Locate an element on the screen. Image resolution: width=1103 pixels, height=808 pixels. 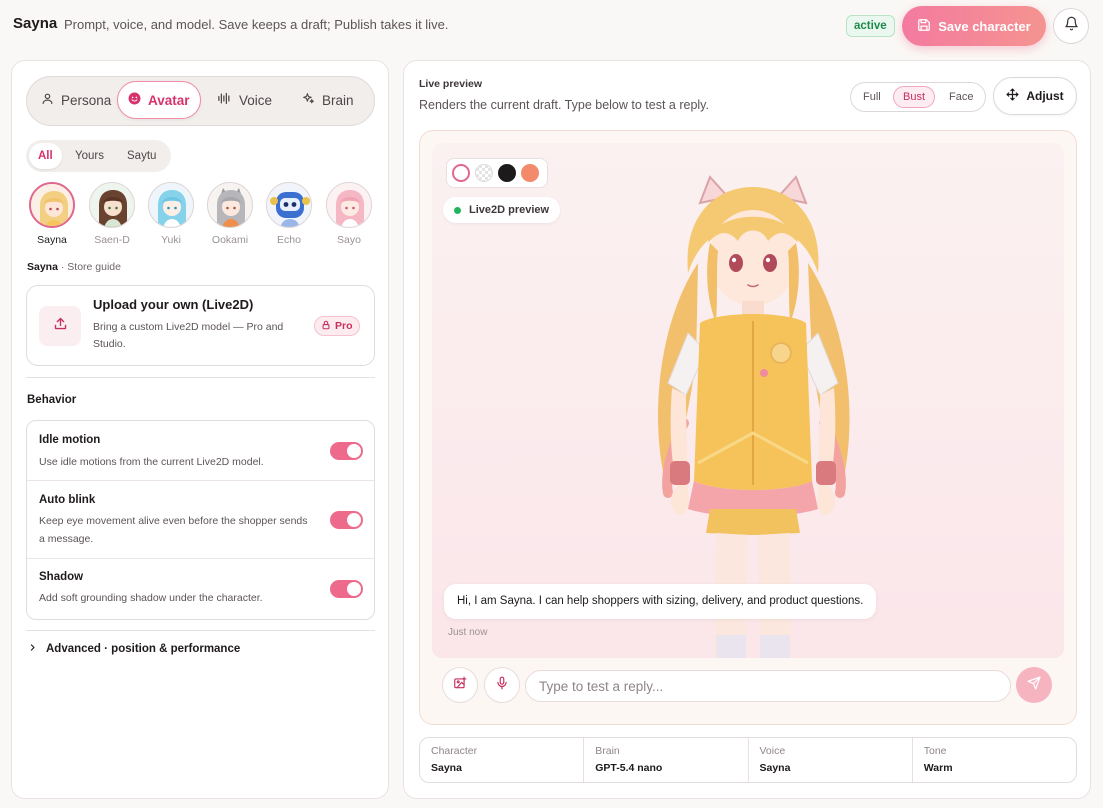
save-character-button: Save character is located at coordinates (974, 26).